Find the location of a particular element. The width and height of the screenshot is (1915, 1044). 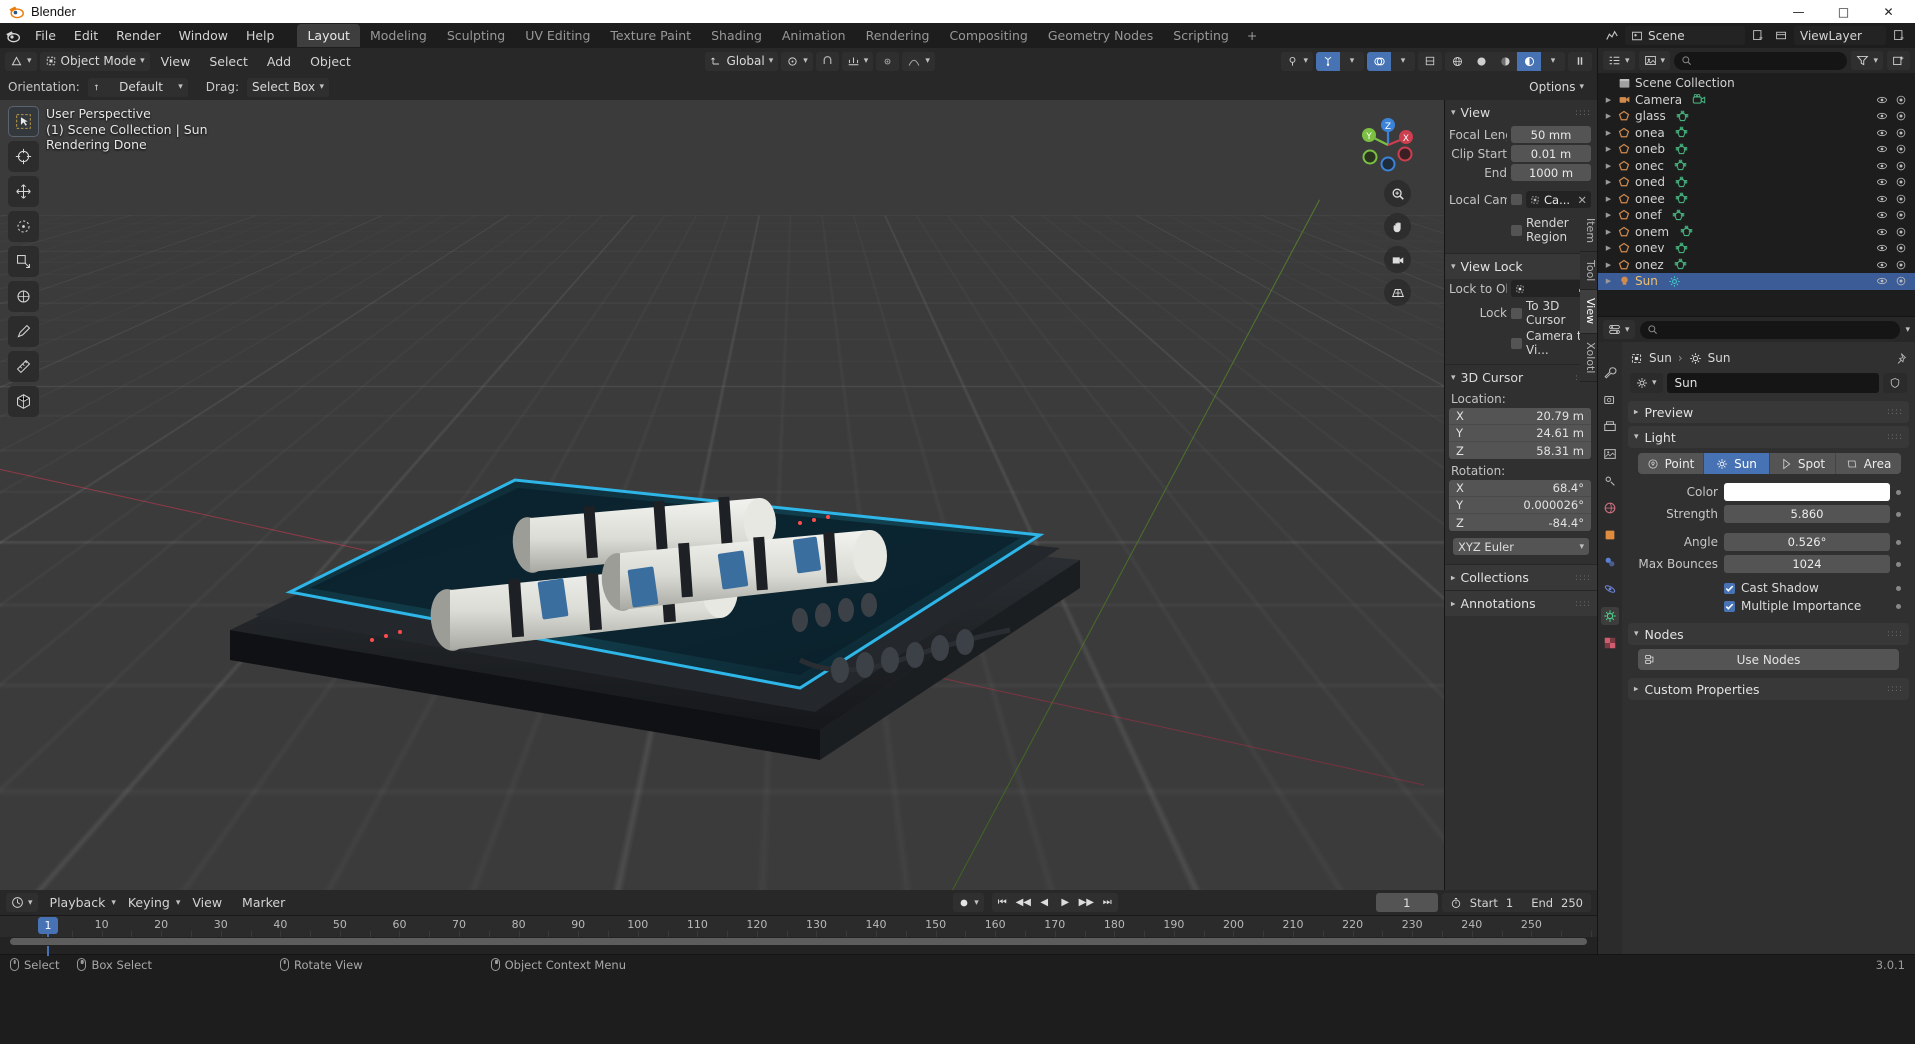

show-gizmo-toggle is located at coordinates (1328, 61).